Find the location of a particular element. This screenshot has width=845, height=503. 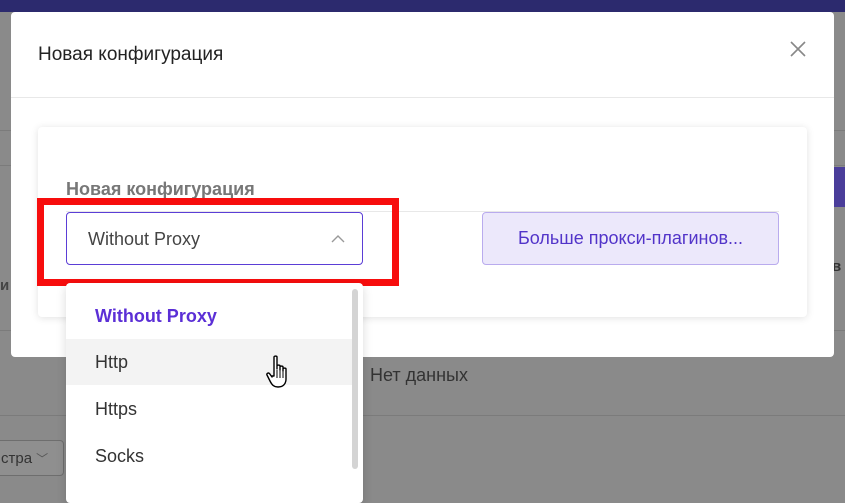

dropdown-scrollbar is located at coordinates (355, 379).